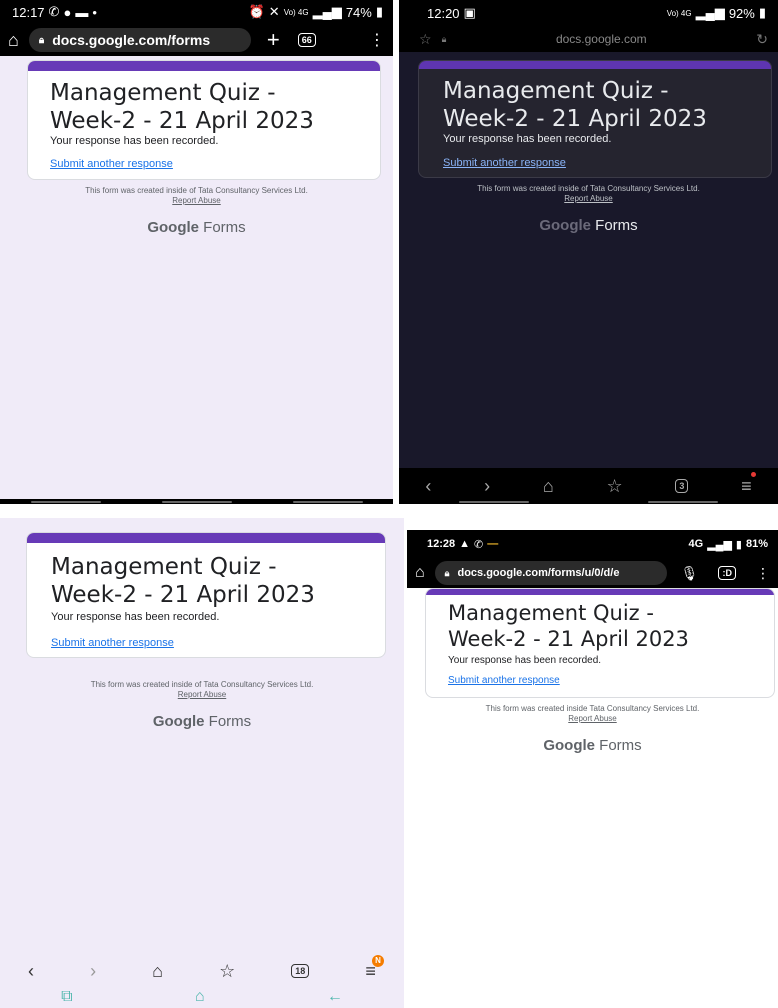 This screenshot has height=1008, width=778. I want to click on status-bar: 12:17 ✆ ● ▬ • ⏰ ✕ Vo) 4G ▂▄▆ 74% ▮, so click(196, 12).